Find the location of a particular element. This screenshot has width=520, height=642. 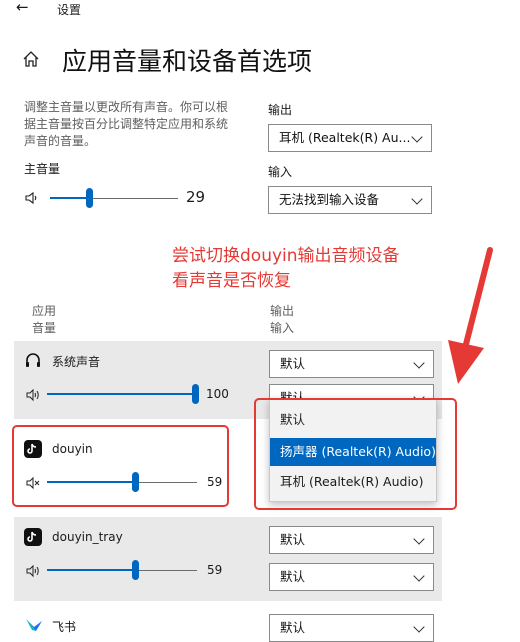

system-sounds-slider-thumb is located at coordinates (195, 394).